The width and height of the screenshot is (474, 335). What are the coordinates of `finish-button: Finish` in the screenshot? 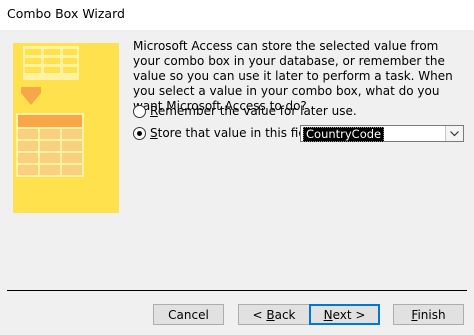 It's located at (428, 314).